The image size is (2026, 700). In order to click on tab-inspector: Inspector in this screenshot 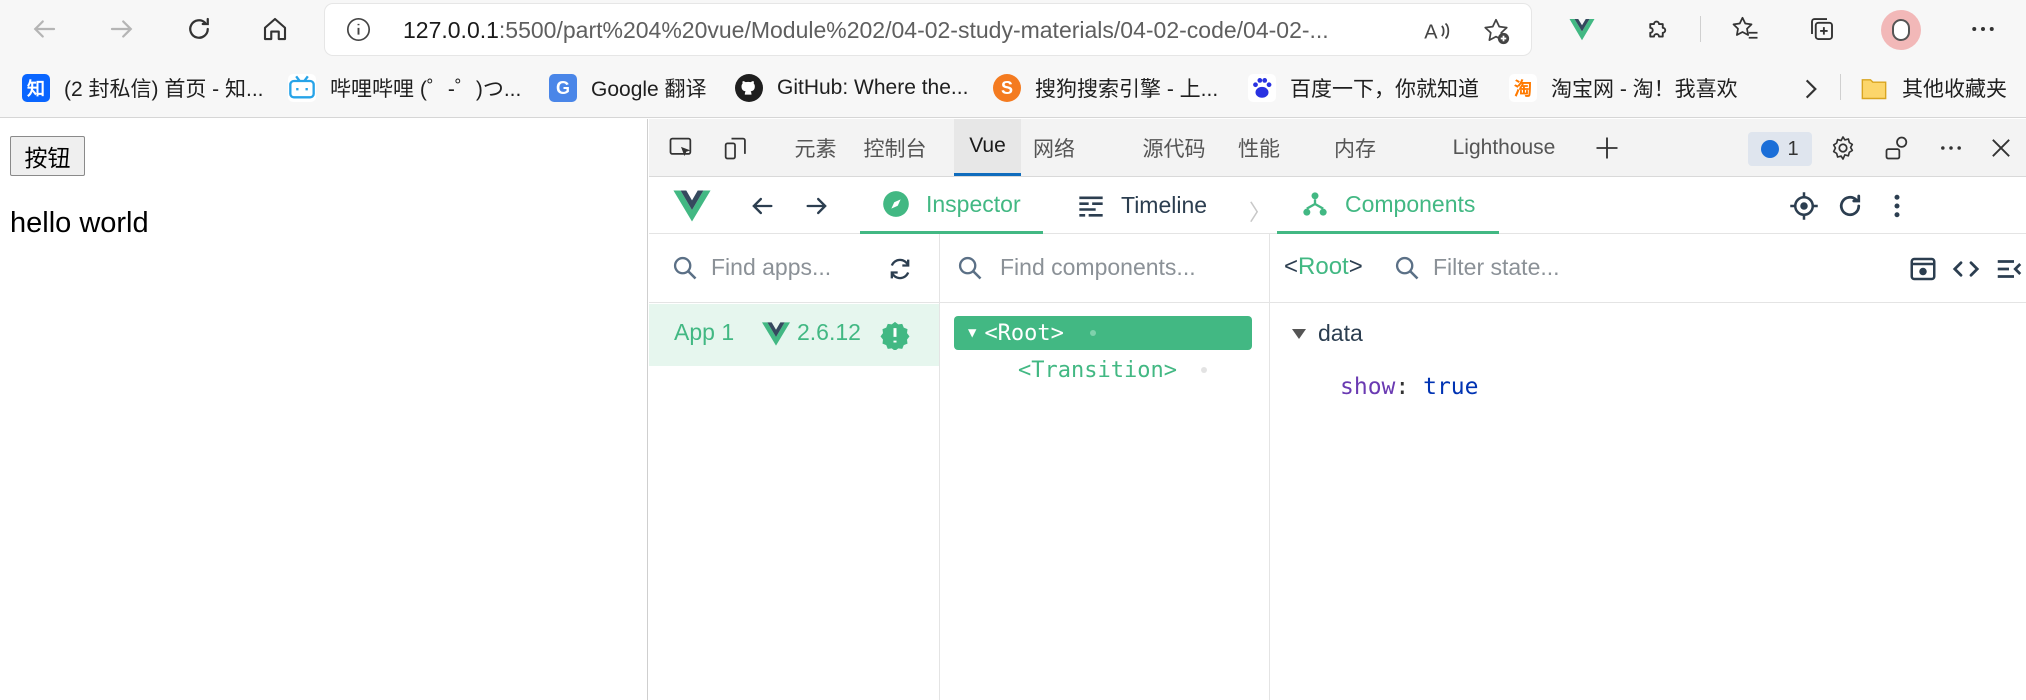, I will do `click(951, 205)`.